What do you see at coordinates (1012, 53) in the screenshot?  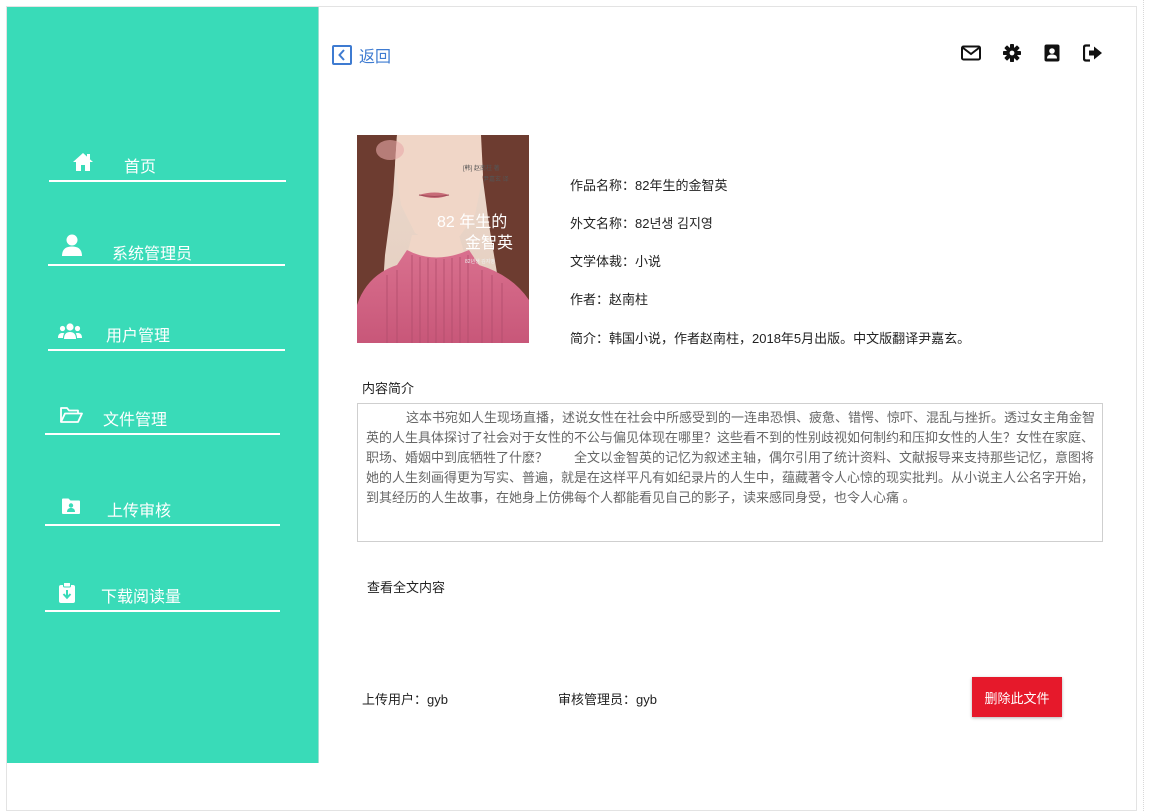 I see `settings-icon` at bounding box center [1012, 53].